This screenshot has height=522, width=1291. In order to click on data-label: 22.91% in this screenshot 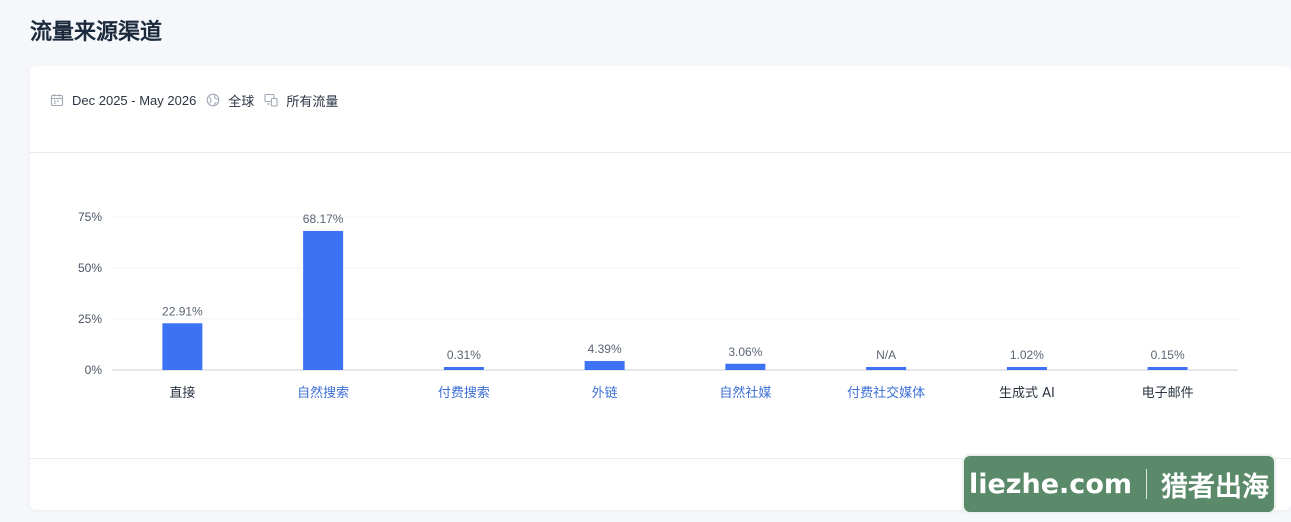, I will do `click(182, 311)`.